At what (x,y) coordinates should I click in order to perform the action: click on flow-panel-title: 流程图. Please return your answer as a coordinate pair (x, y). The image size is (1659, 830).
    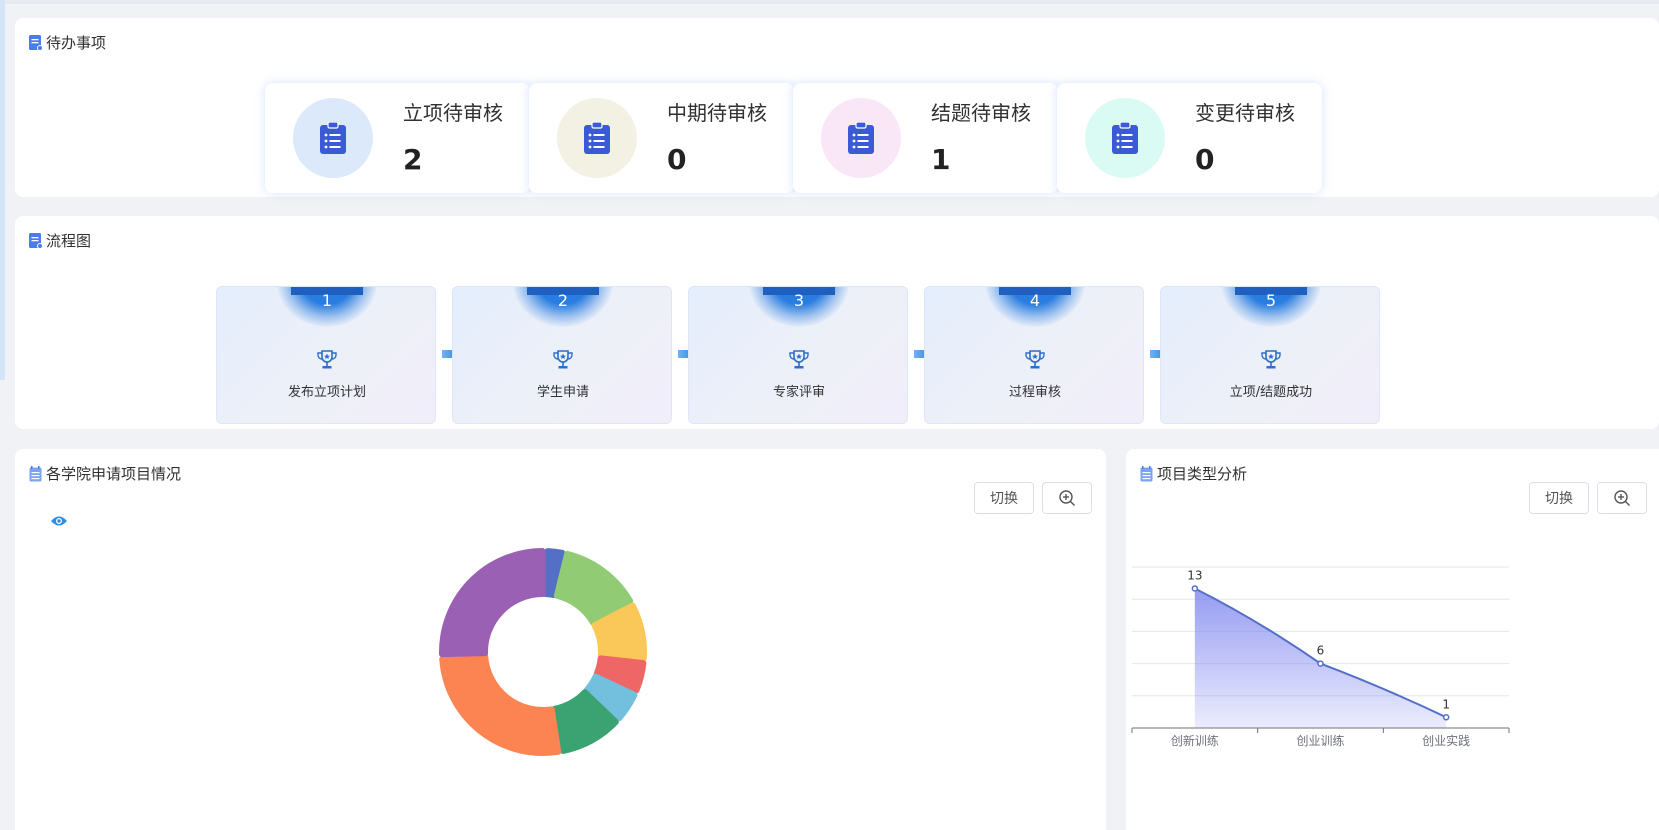
    Looking at the image, I should click on (60, 240).